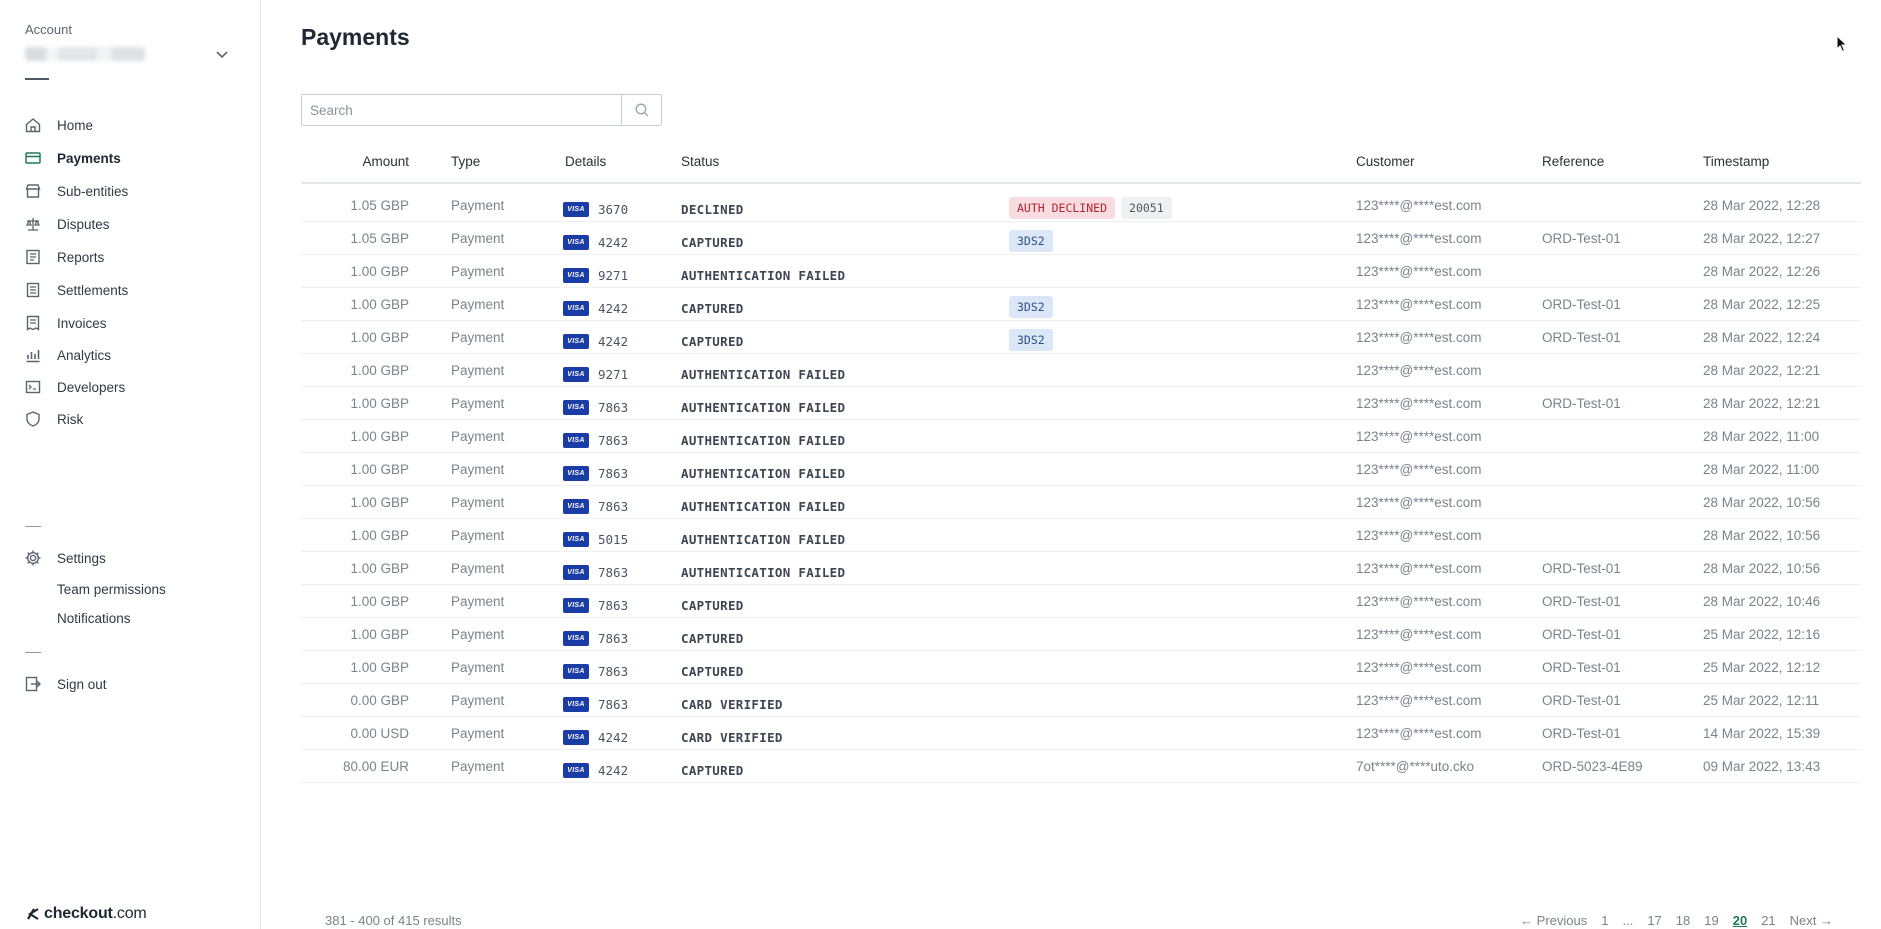  Describe the element at coordinates (1736, 161) in the screenshot. I see `column-header-timestamp: Timestamp` at that location.